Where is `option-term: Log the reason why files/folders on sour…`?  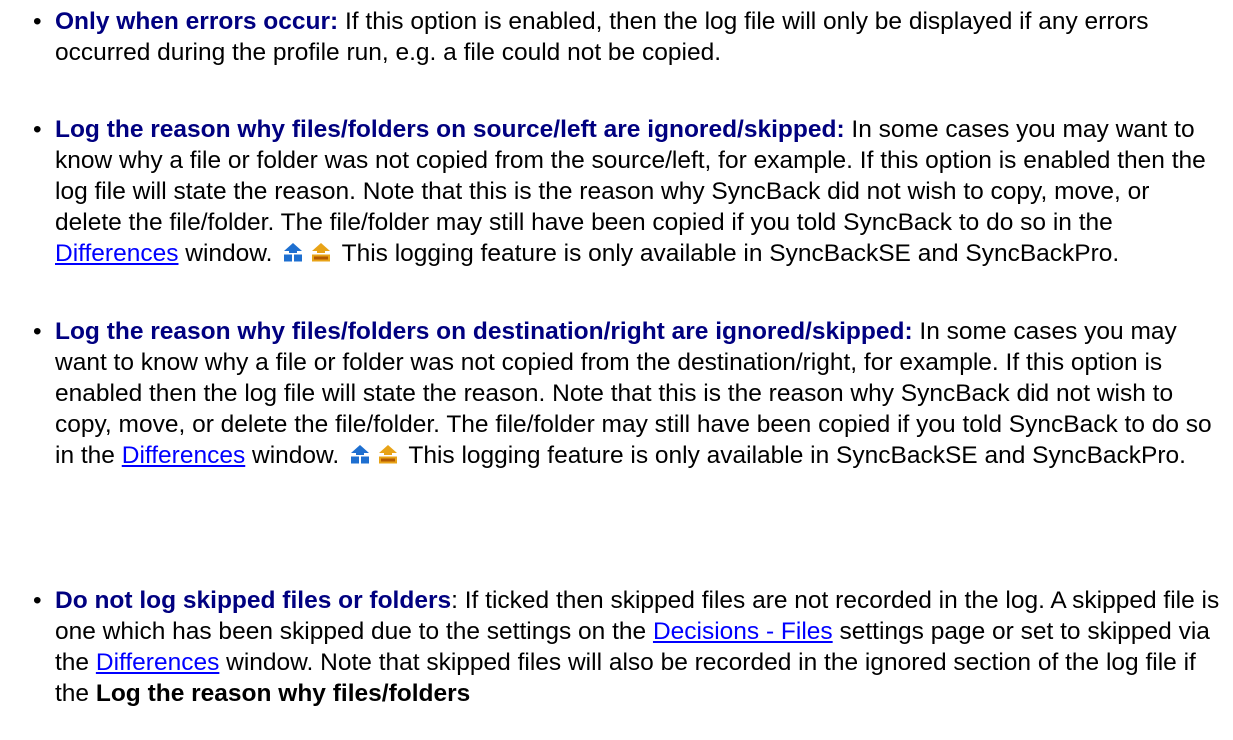 option-term: Log the reason why files/folders on sour… is located at coordinates (450, 129).